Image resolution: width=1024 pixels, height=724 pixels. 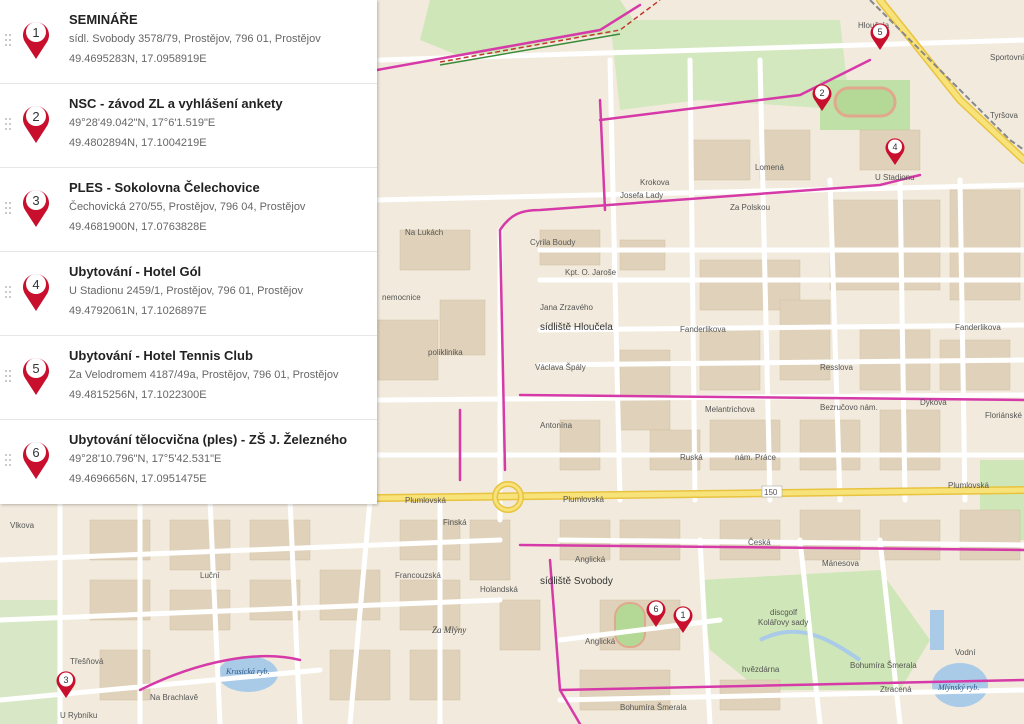 I want to click on map-label-bohumira-smerala: Bohumíra Šmerala, so click(x=653, y=707).